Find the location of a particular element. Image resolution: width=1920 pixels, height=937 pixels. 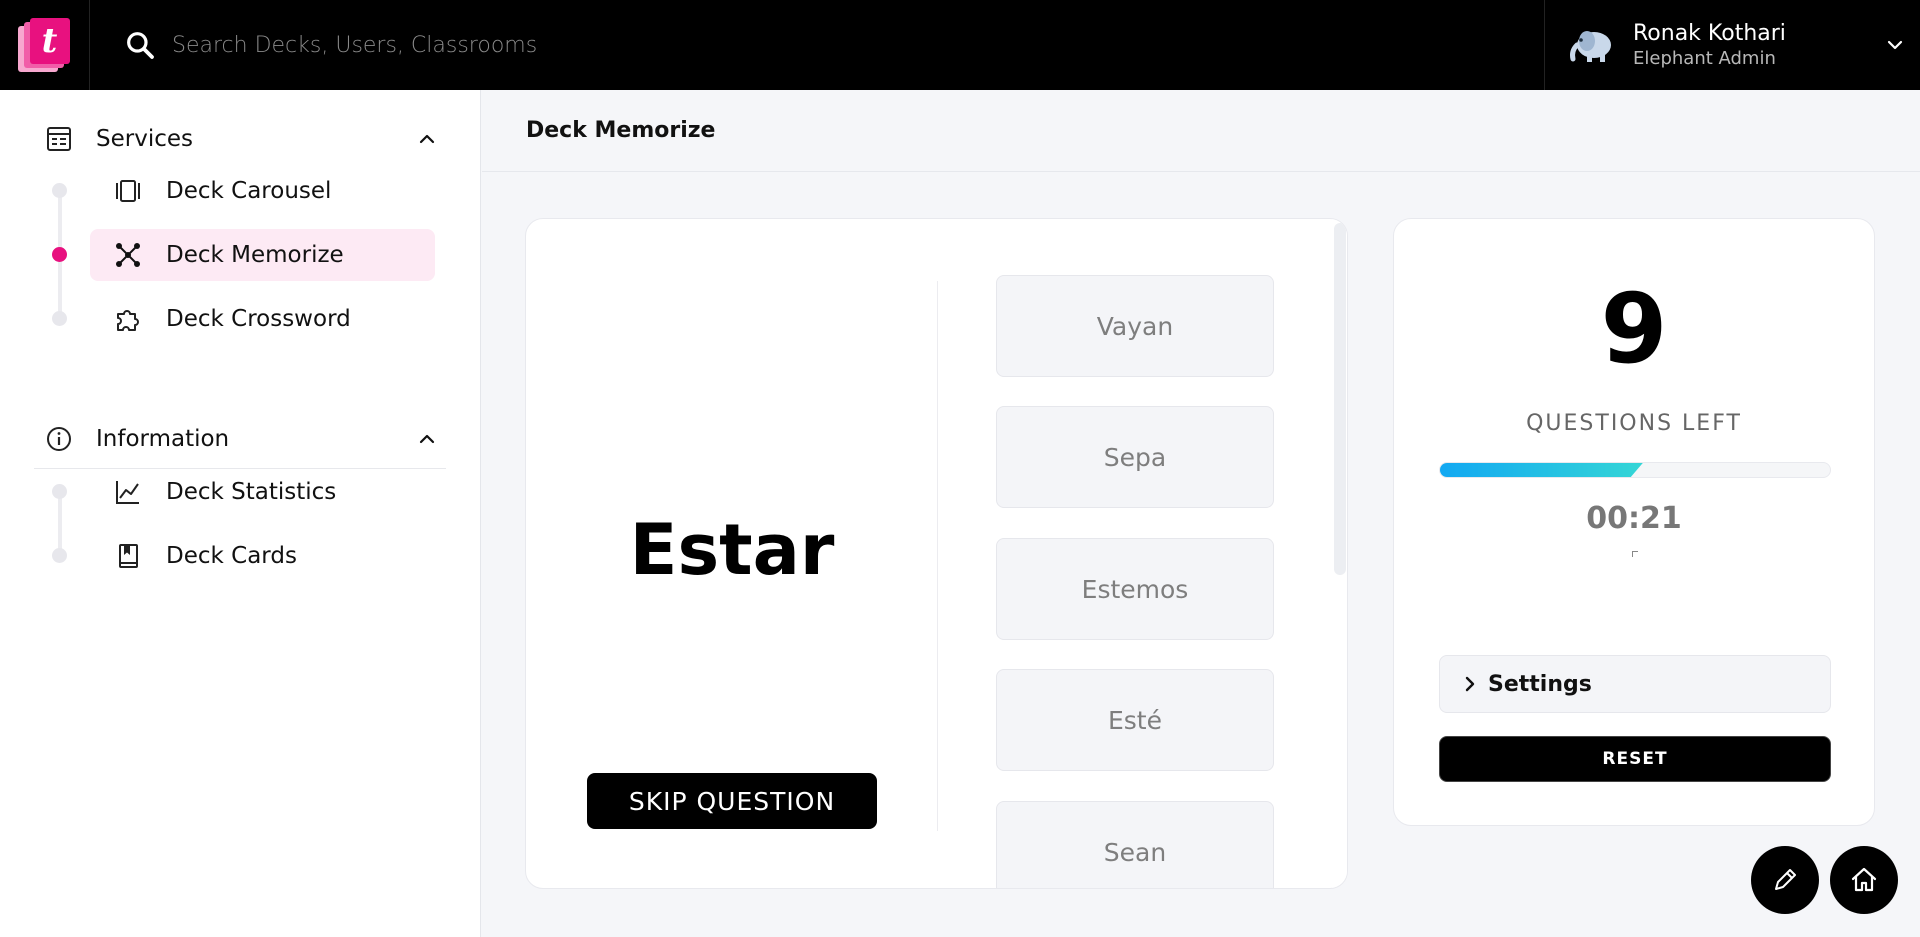

questions-left-label: QUESTIONS LEFT is located at coordinates (1634, 423).